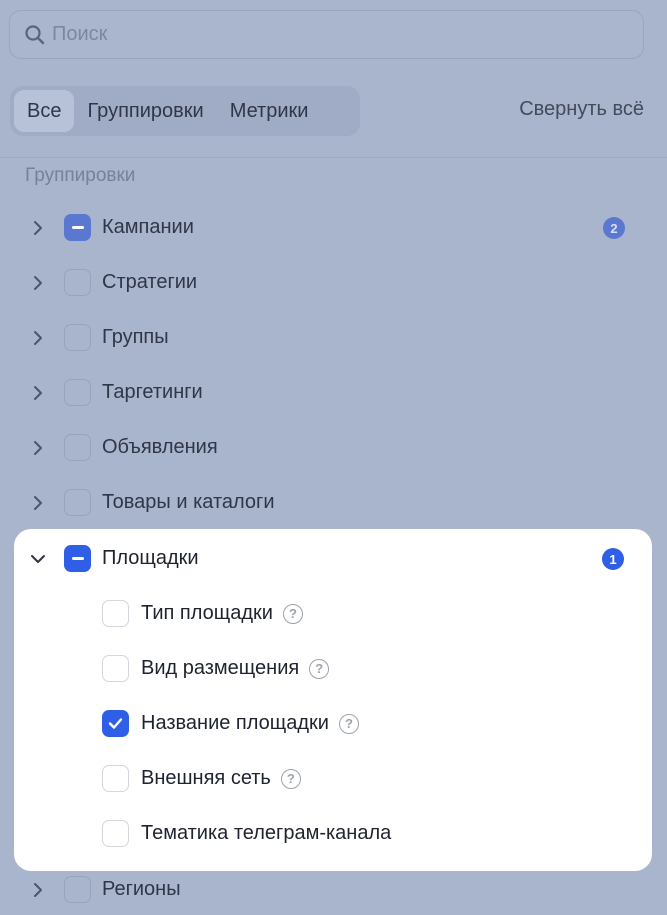 The width and height of the screenshot is (667, 915). Describe the element at coordinates (220, 668) in the screenshot. I see `option-label: Вид размещения` at that location.